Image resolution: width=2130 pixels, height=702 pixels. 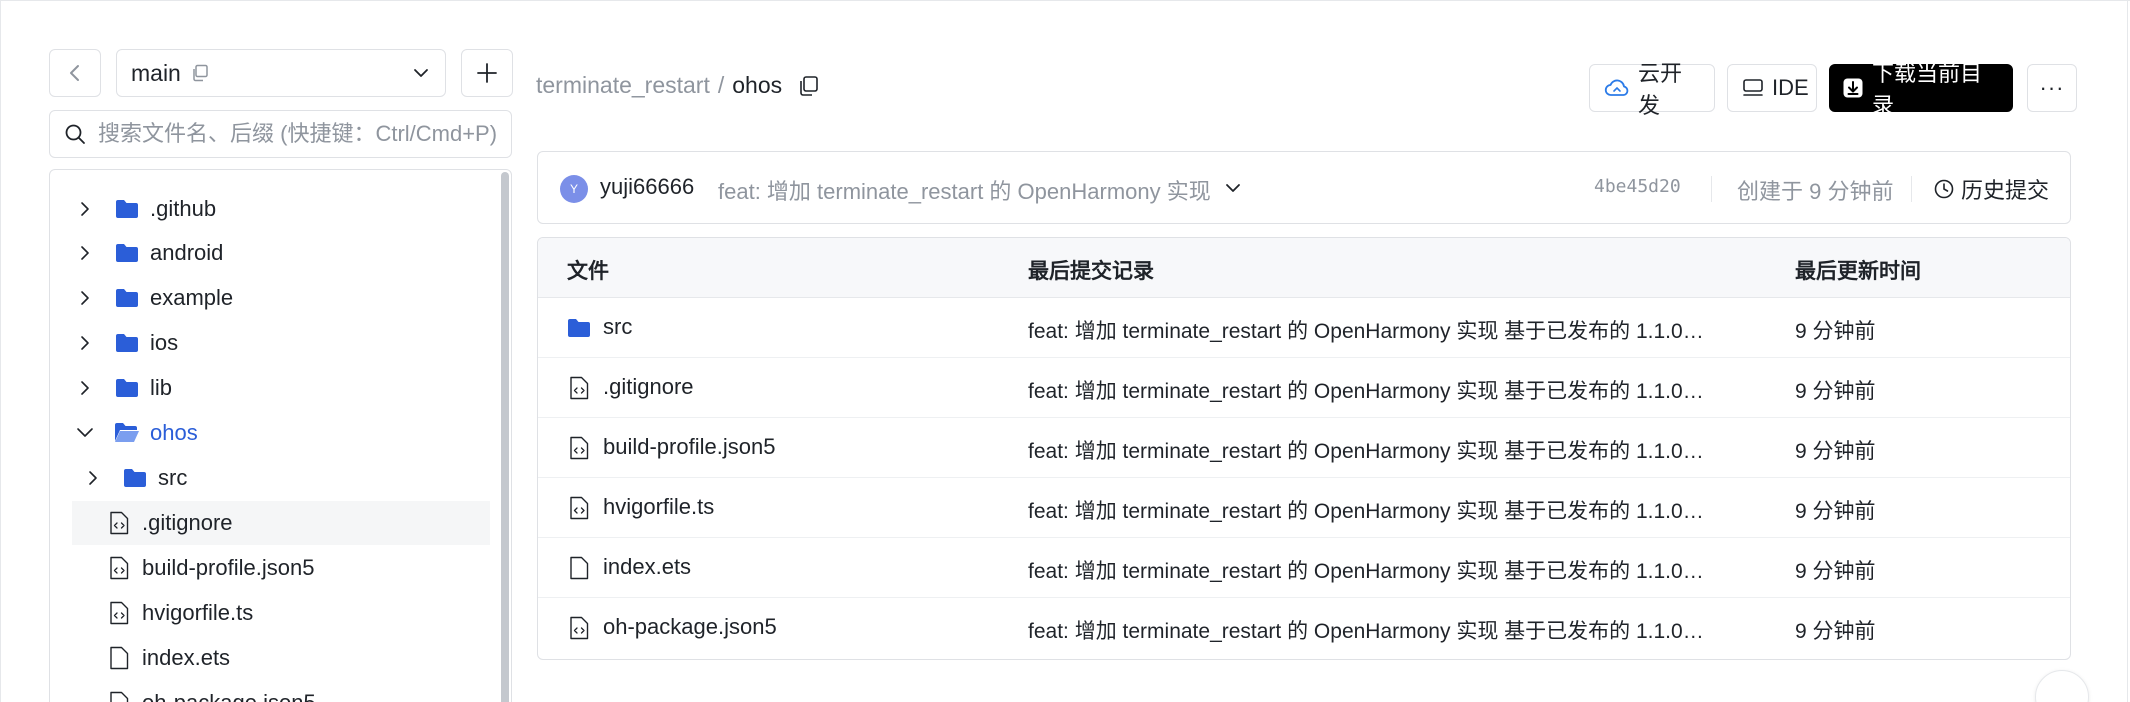 What do you see at coordinates (142, 298) in the screenshot?
I see `tree-item-example: example` at bounding box center [142, 298].